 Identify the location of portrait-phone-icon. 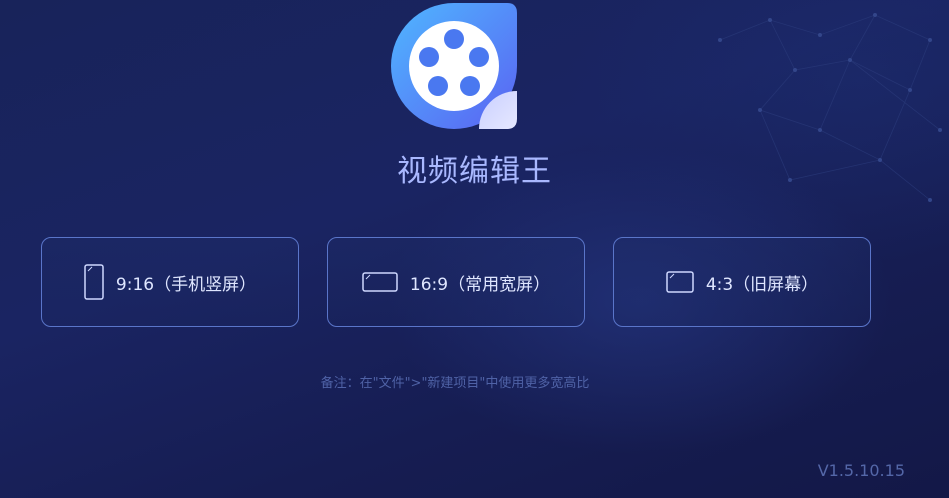
(94, 282).